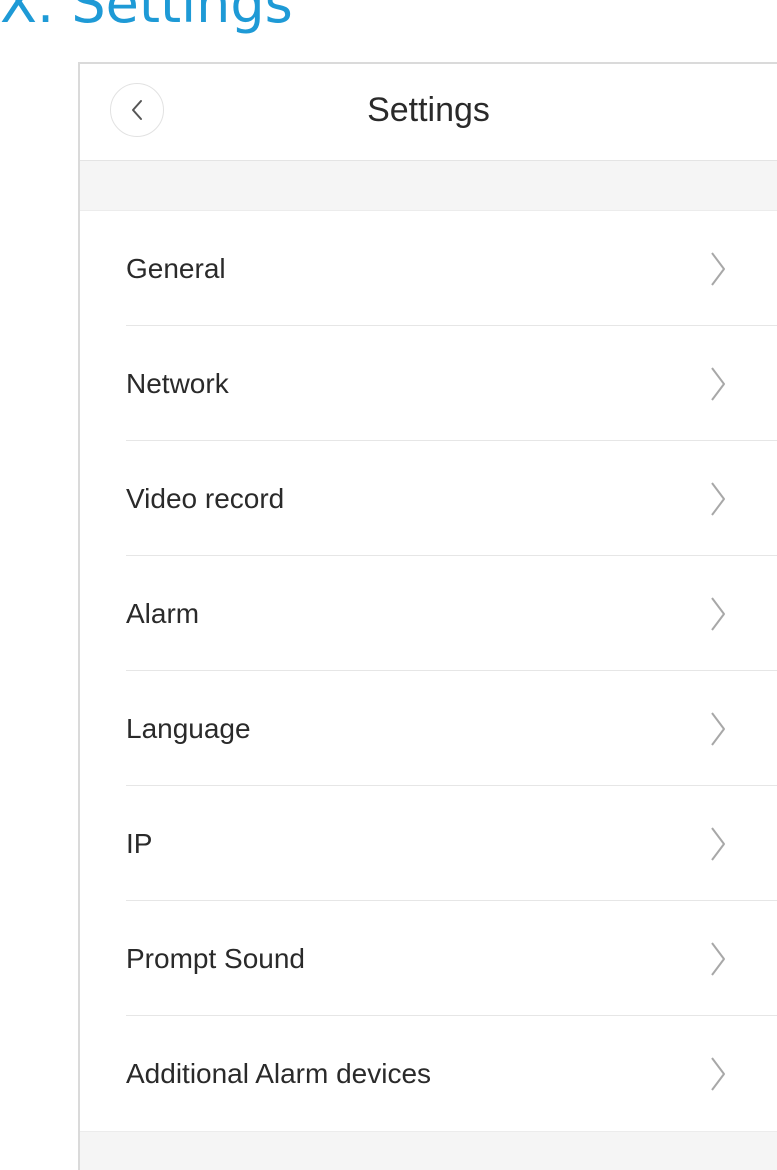 This screenshot has width=777, height=1170. Describe the element at coordinates (279, 1073) in the screenshot. I see `menu-item-label: Additional Alarm devices` at that location.